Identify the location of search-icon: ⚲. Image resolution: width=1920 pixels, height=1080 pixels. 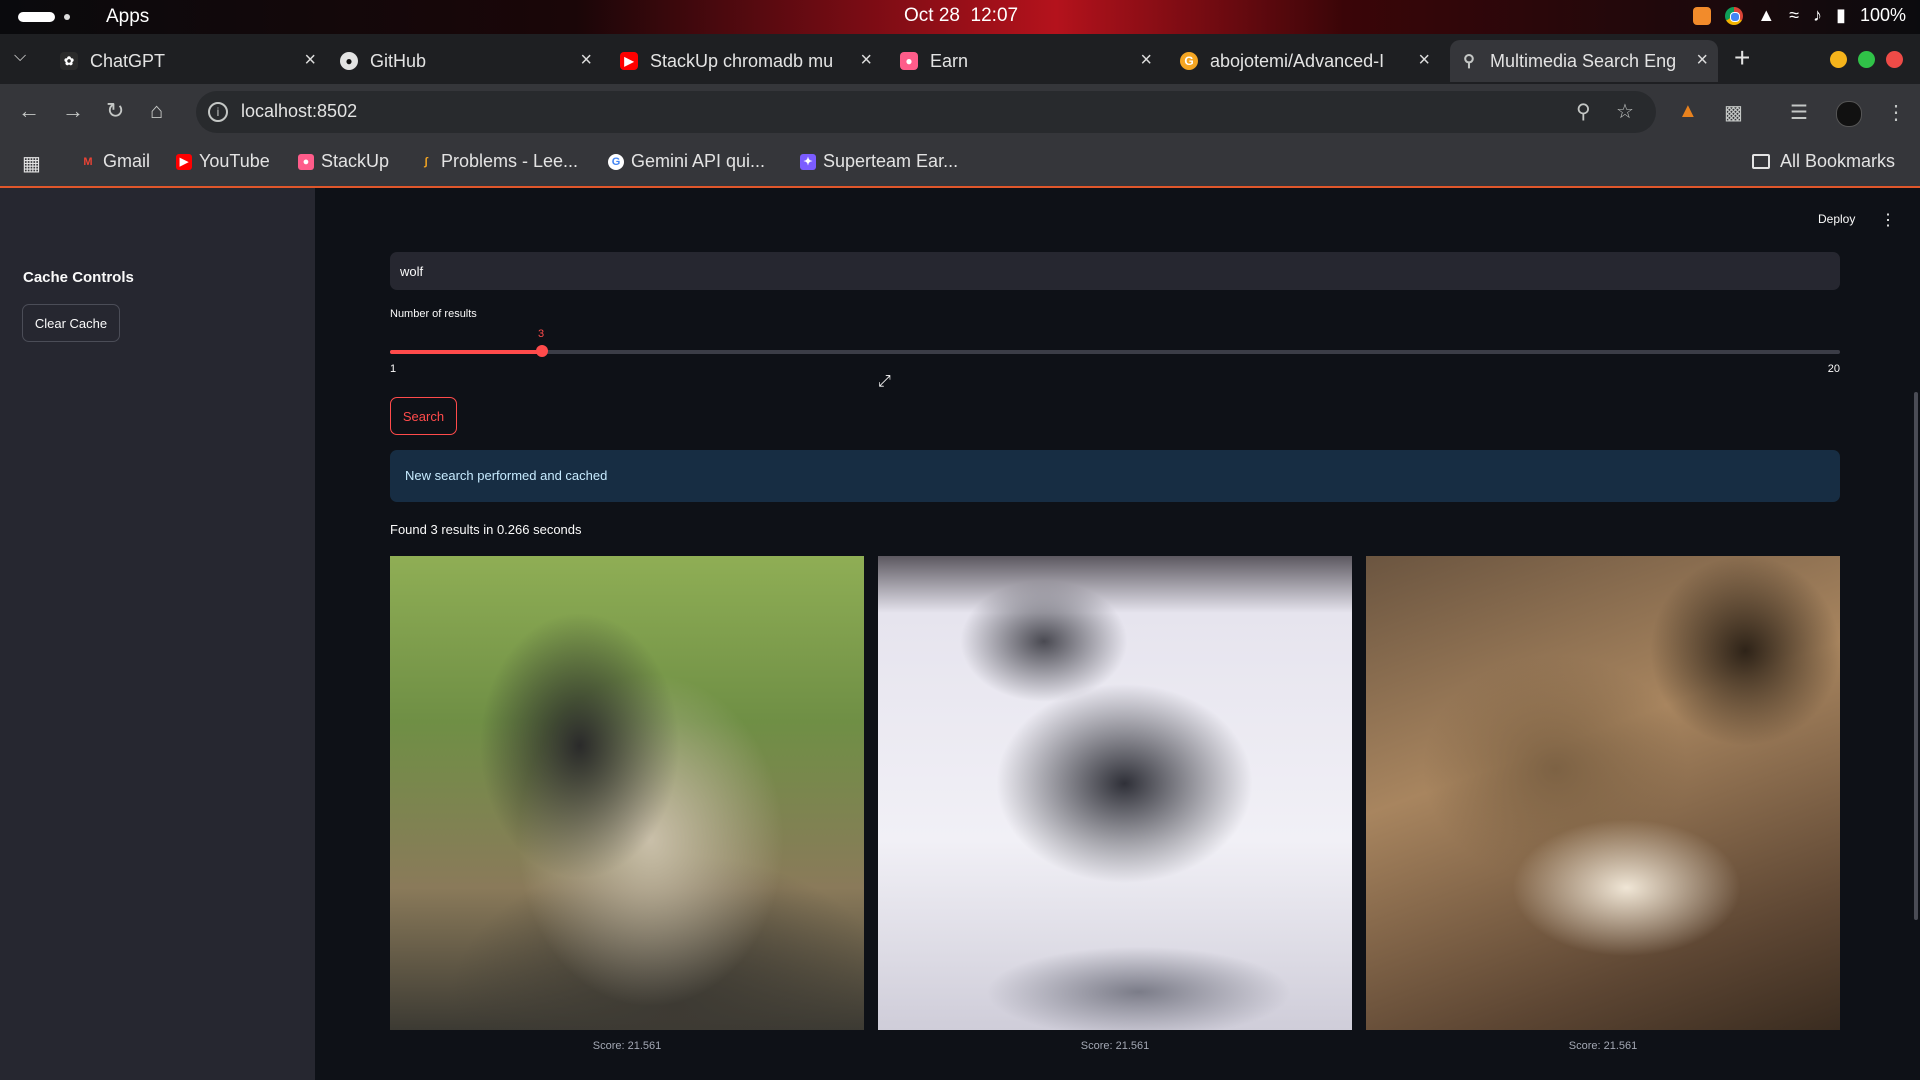
(1469, 61).